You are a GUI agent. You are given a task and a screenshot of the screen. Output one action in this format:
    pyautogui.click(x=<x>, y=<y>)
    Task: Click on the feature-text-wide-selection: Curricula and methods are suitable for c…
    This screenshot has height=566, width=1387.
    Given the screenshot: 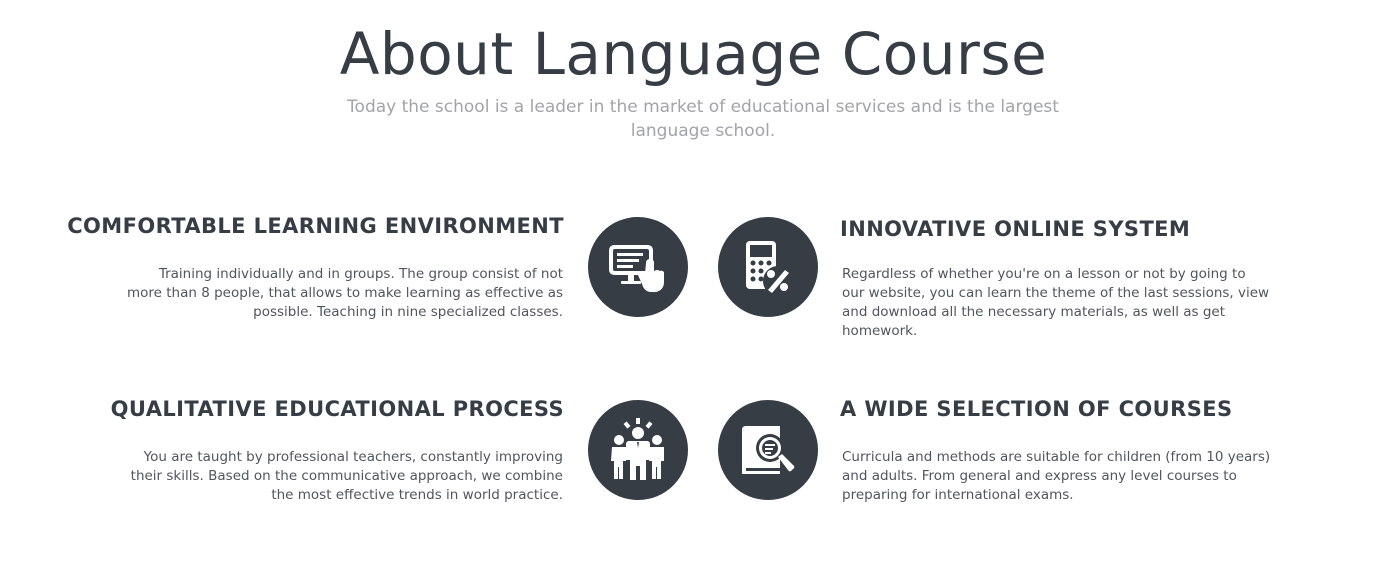 What is the action you would take?
    pyautogui.click(x=1056, y=476)
    